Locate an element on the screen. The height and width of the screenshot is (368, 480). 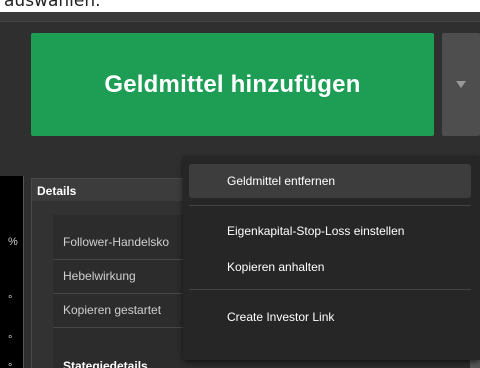
strategy-details-heading: Stategiedetails is located at coordinates (105, 363).